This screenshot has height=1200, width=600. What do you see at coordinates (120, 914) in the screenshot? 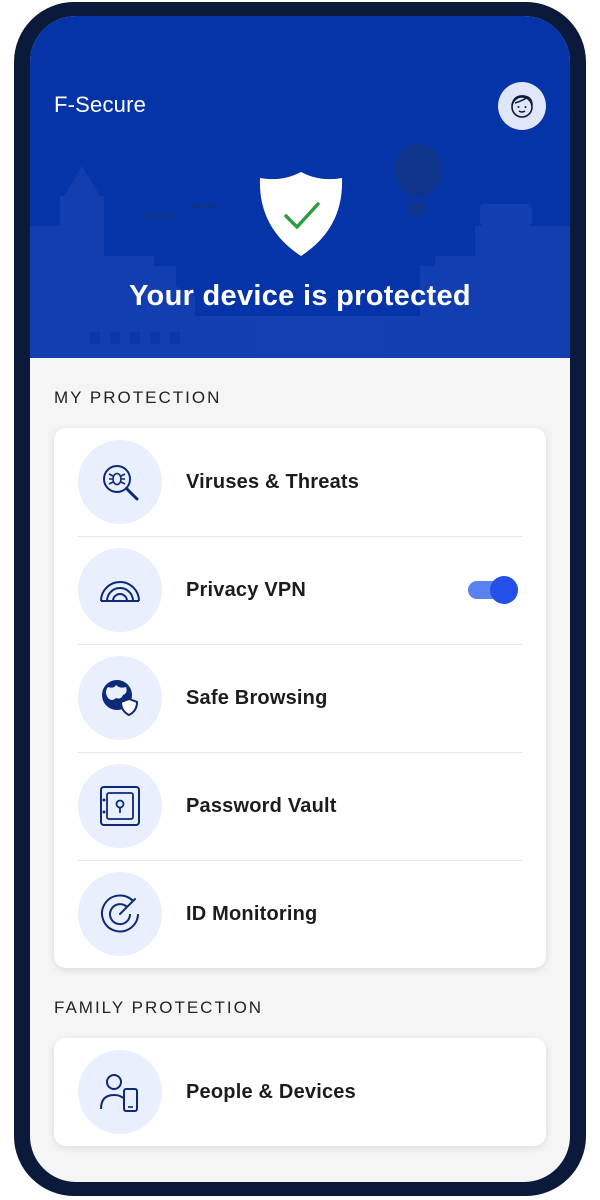
I see `radar-icon` at bounding box center [120, 914].